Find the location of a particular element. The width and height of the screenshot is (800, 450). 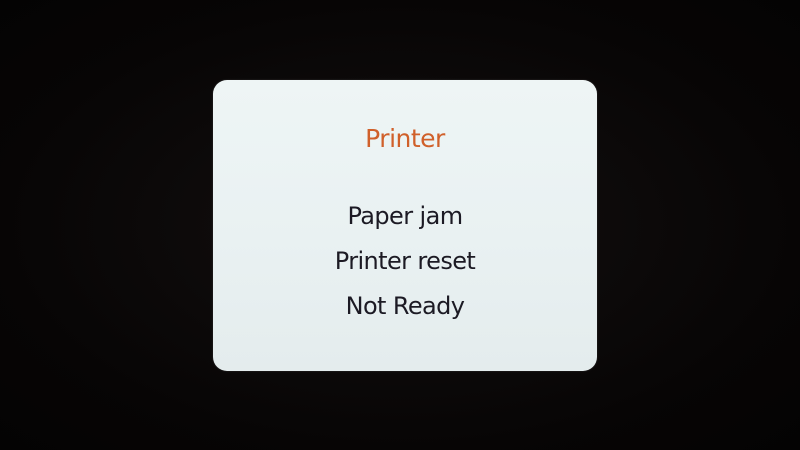

status-message-list: Paper jam Printer reset Not Ready is located at coordinates (405, 261).